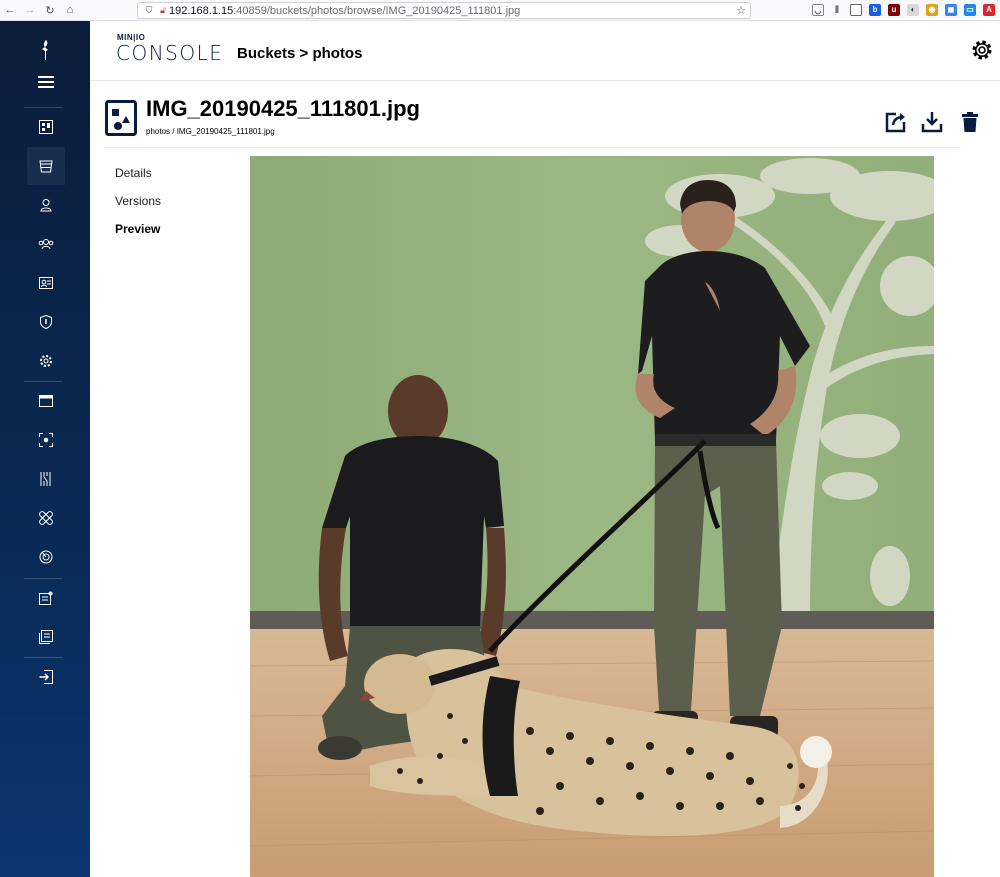  Describe the element at coordinates (46, 518) in the screenshot. I see `heal-icon` at that location.